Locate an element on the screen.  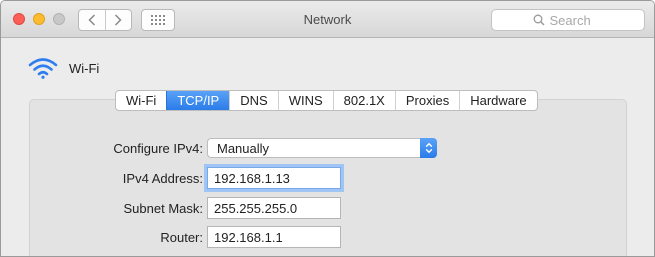
search-field is located at coordinates (568, 20).